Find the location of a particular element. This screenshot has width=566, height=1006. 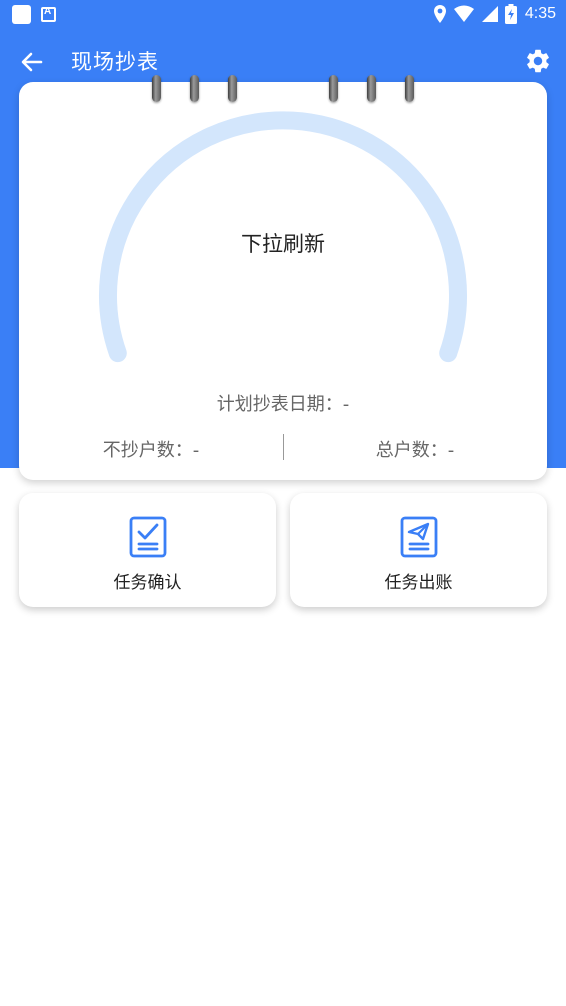

unread-count-label: 不抄户数：- is located at coordinates (151, 450).